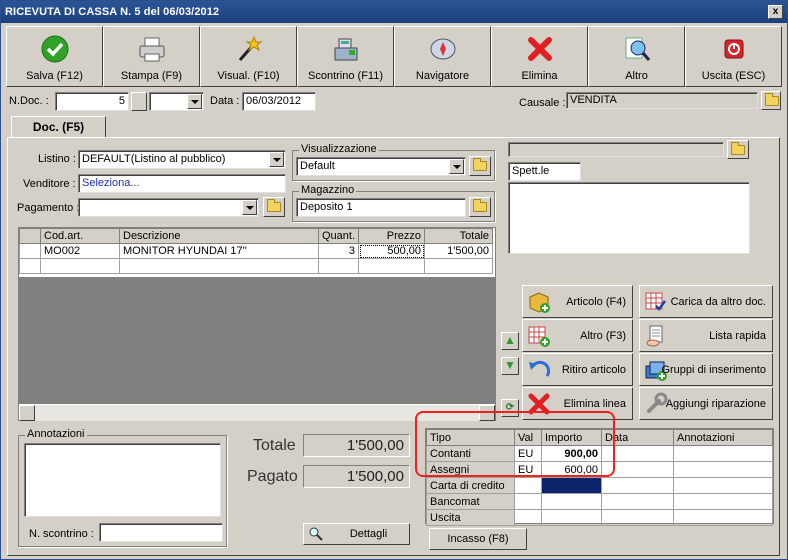 The width and height of the screenshot is (788, 560). Describe the element at coordinates (629, 218) in the screenshot. I see `address-textarea` at that location.